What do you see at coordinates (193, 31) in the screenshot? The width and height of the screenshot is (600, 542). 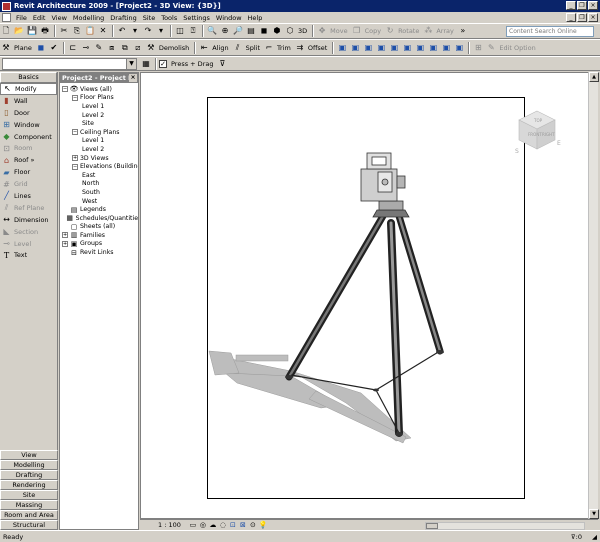 I see `whats-this-help-icon: ⍰` at bounding box center [193, 31].